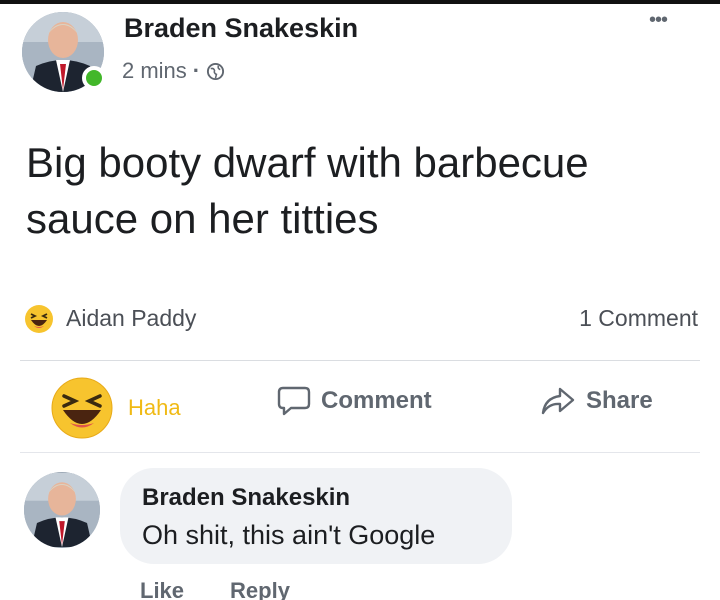 This screenshot has width=720, height=600. What do you see at coordinates (215, 589) in the screenshot?
I see `comment-actions: Like Reply` at bounding box center [215, 589].